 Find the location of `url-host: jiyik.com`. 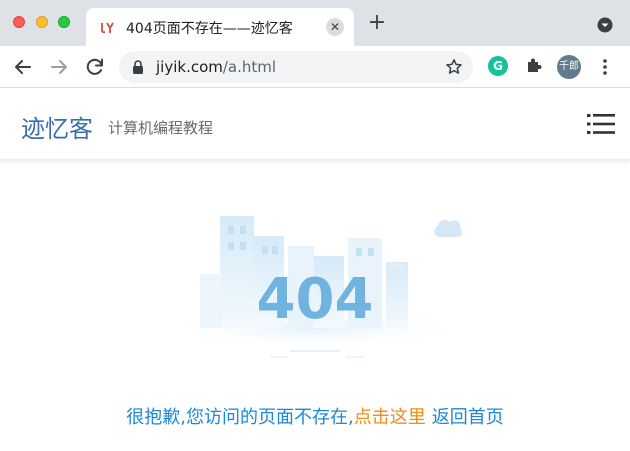

url-host: jiyik.com is located at coordinates (189, 67).